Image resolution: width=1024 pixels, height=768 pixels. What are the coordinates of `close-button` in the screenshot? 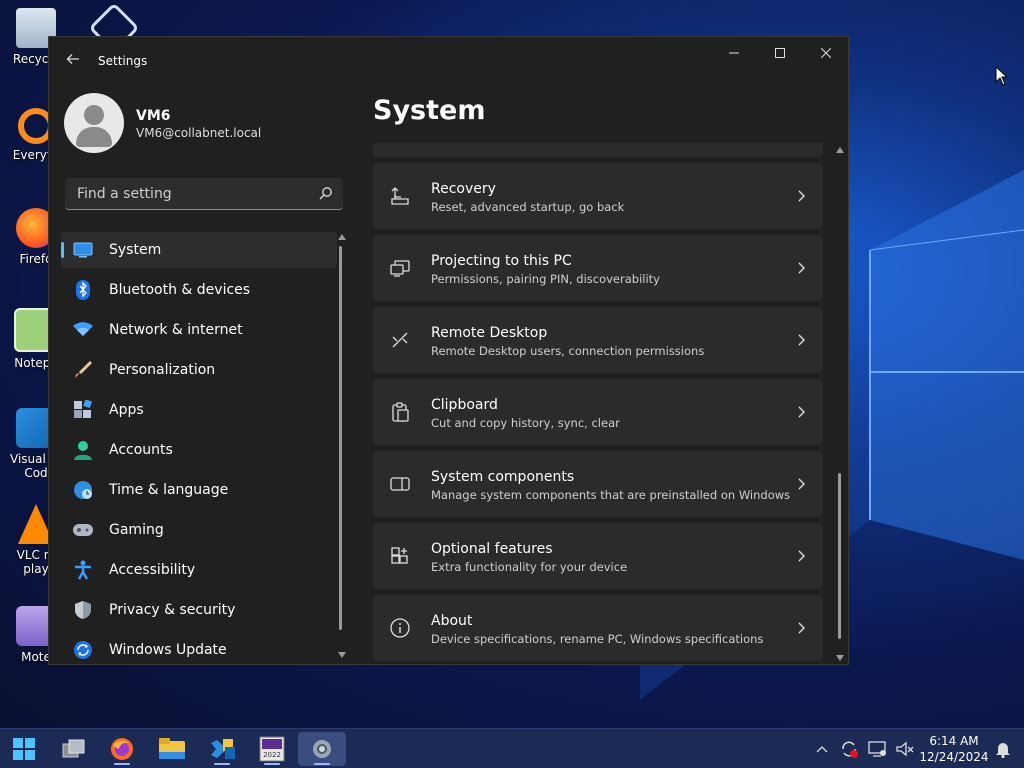 It's located at (825, 53).